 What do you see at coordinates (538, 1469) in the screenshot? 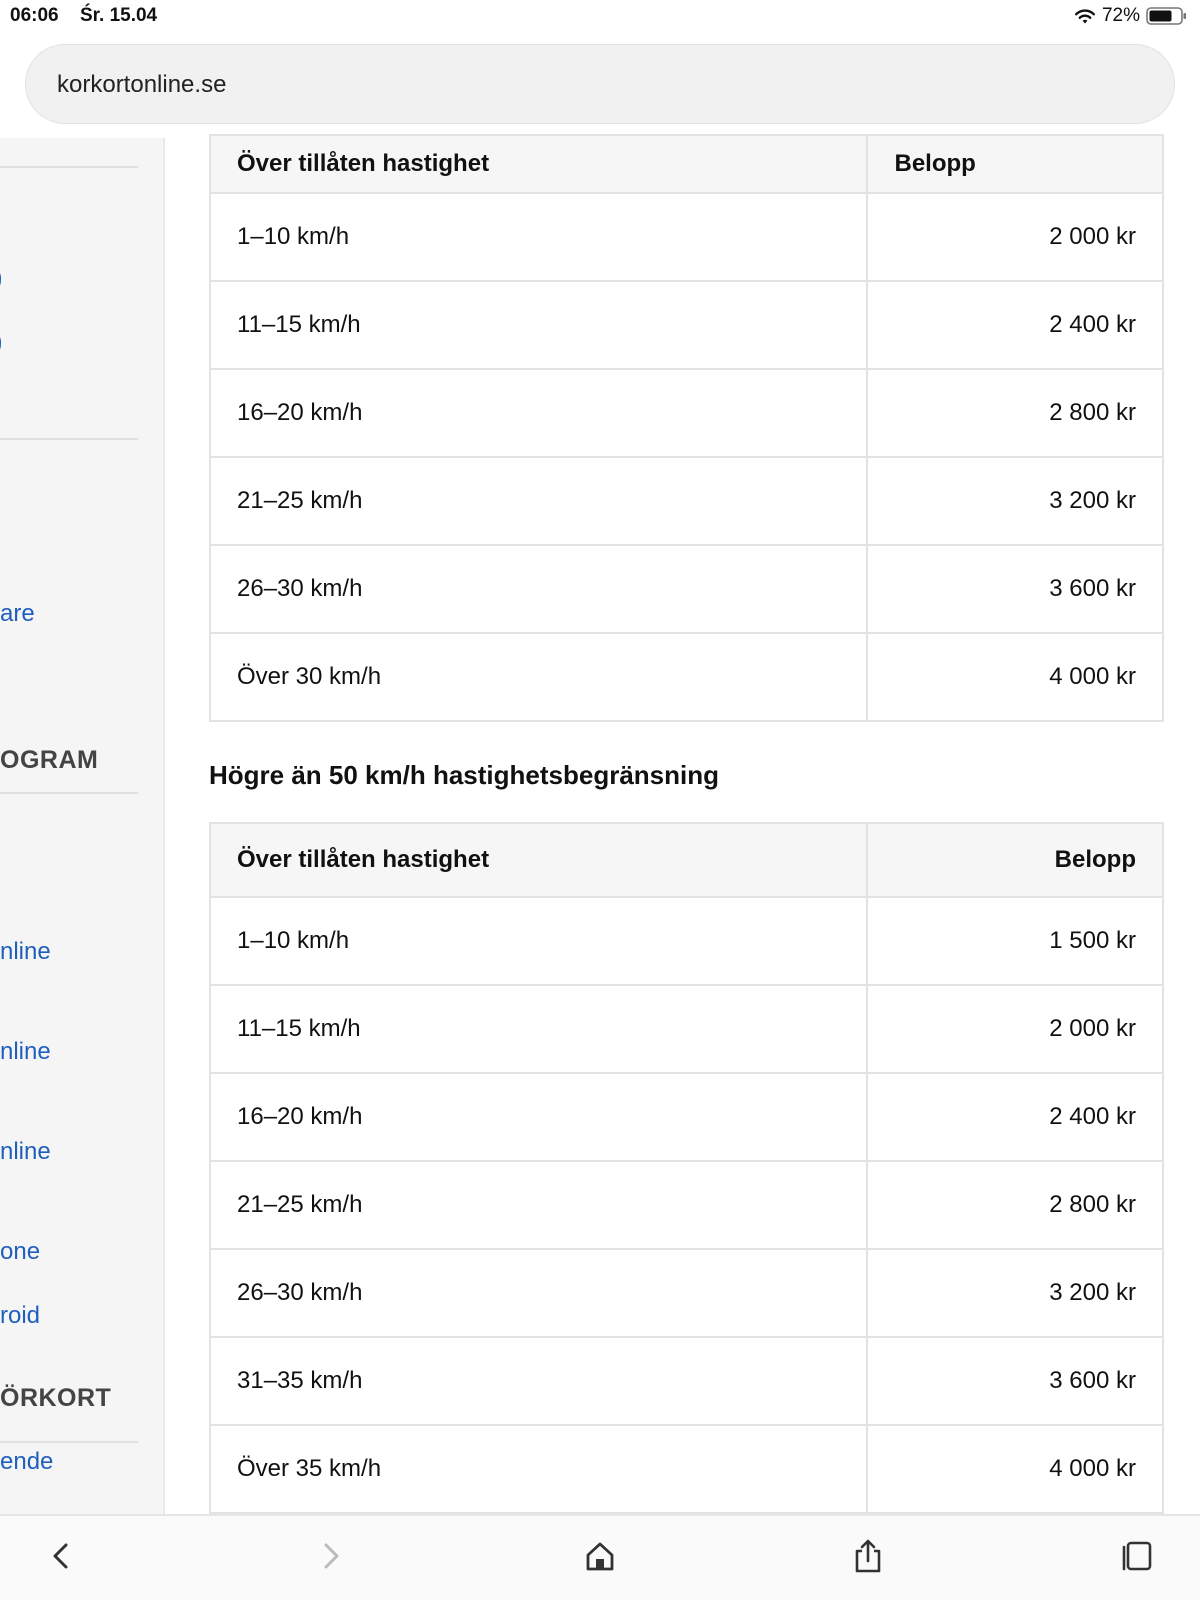
I see `speed-cell: Över 35 km/h` at bounding box center [538, 1469].